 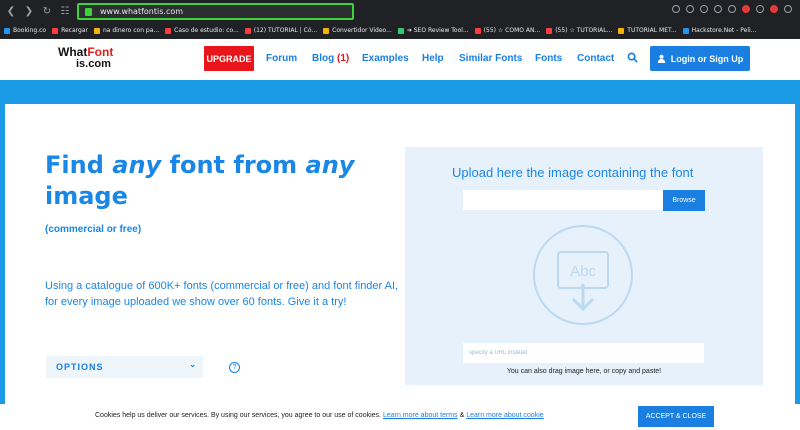 I want to click on options-dropdown: OPTIONS ⌄, so click(x=124, y=367).